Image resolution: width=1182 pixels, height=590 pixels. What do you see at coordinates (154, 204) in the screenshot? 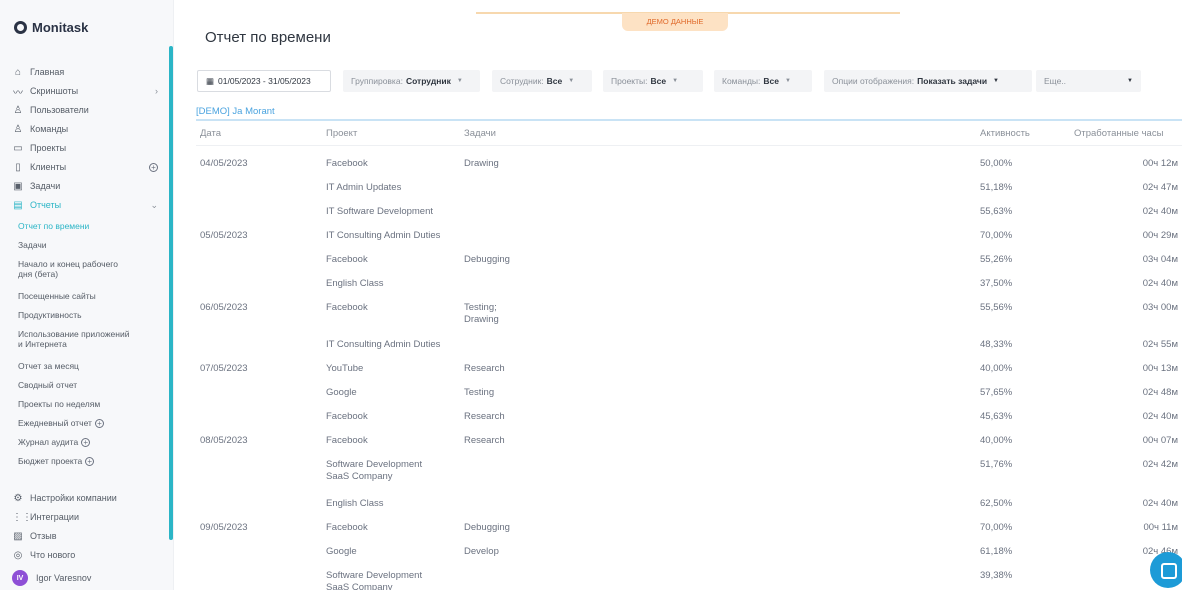
I see `chevron-down-icon: ⌄` at bounding box center [154, 204].